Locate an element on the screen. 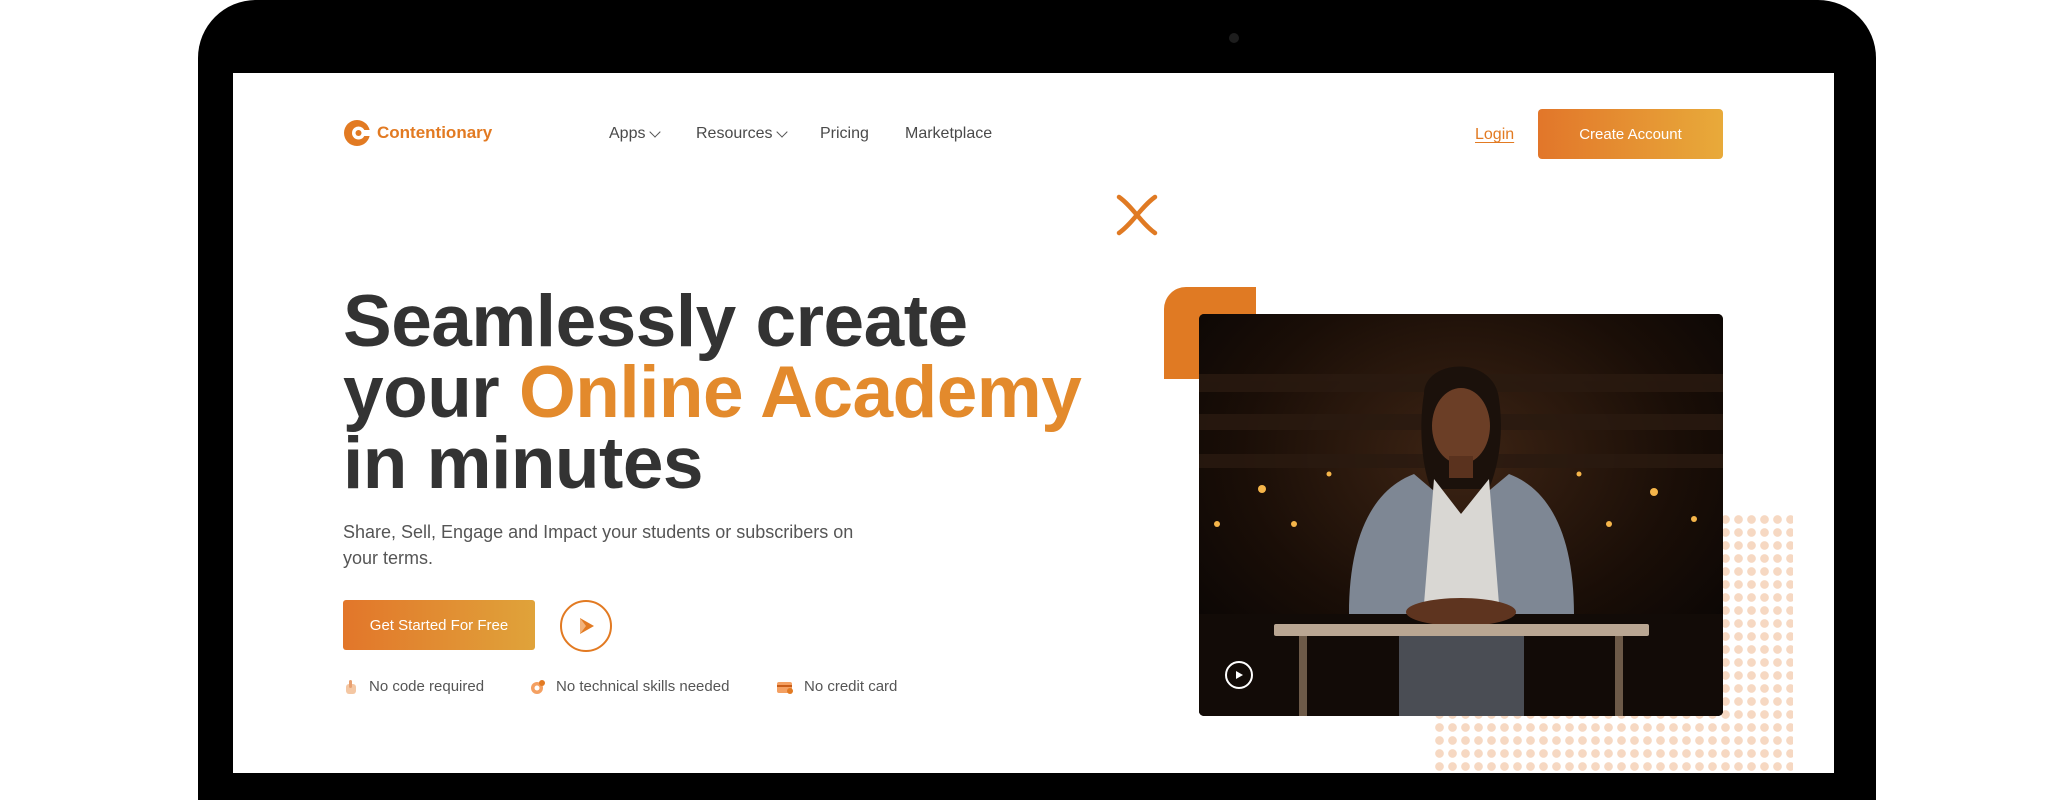 This screenshot has height=800, width=2072. nav-apps-label: Apps is located at coordinates (627, 133).